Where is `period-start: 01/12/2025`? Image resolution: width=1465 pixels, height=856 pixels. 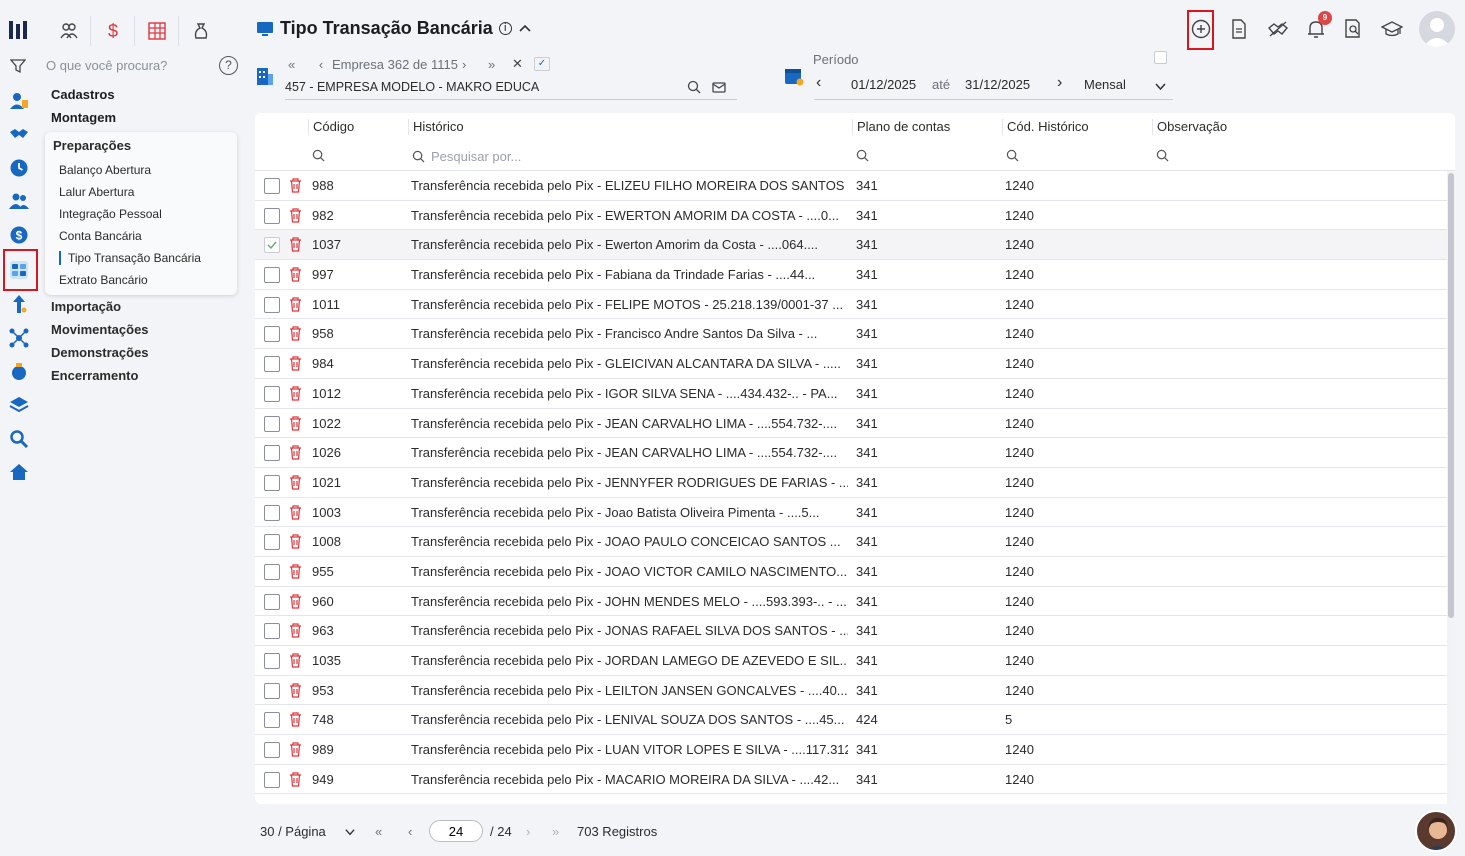 period-start: 01/12/2025 is located at coordinates (883, 84).